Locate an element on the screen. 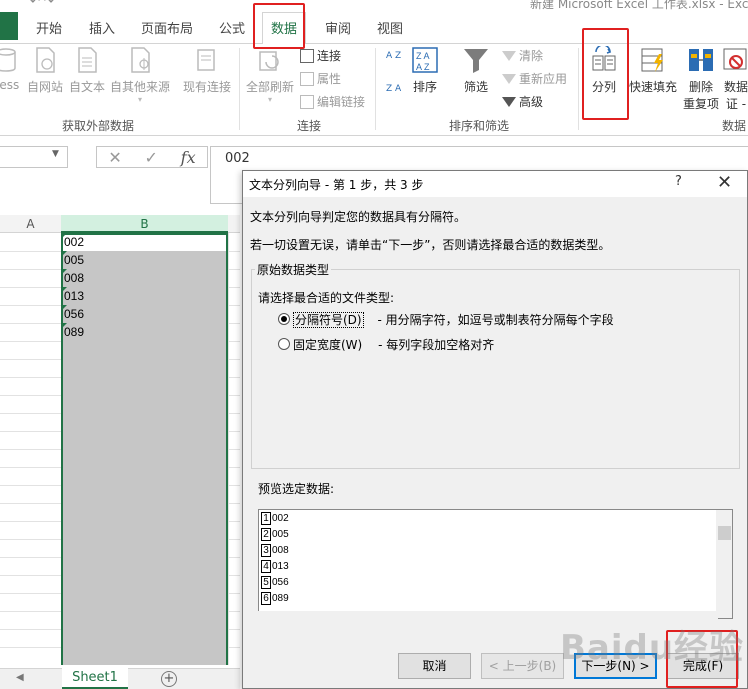 This screenshot has width=748, height=689. existing-connections-button: 现有连接 is located at coordinates (207, 70).